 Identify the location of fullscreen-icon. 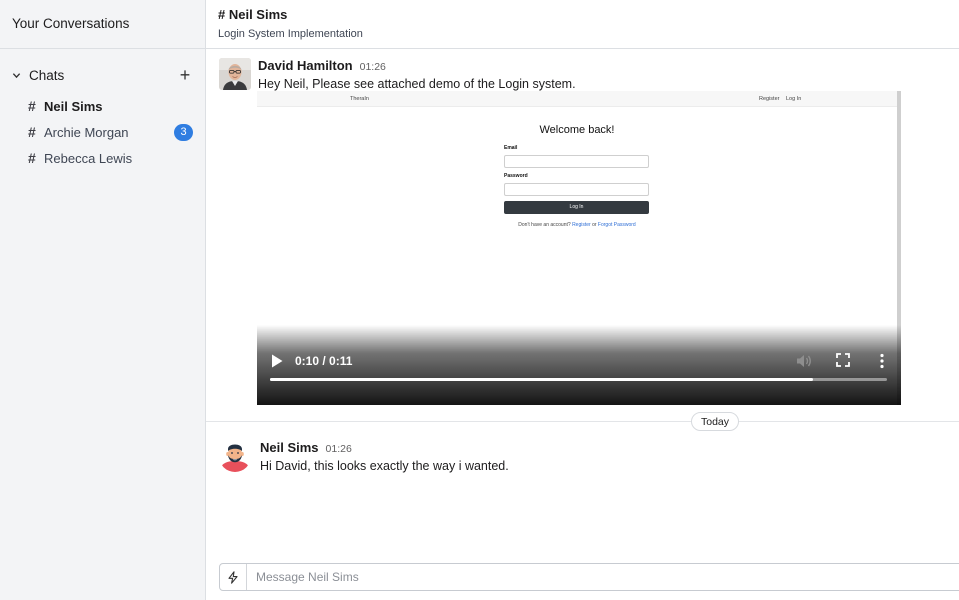
(843, 360).